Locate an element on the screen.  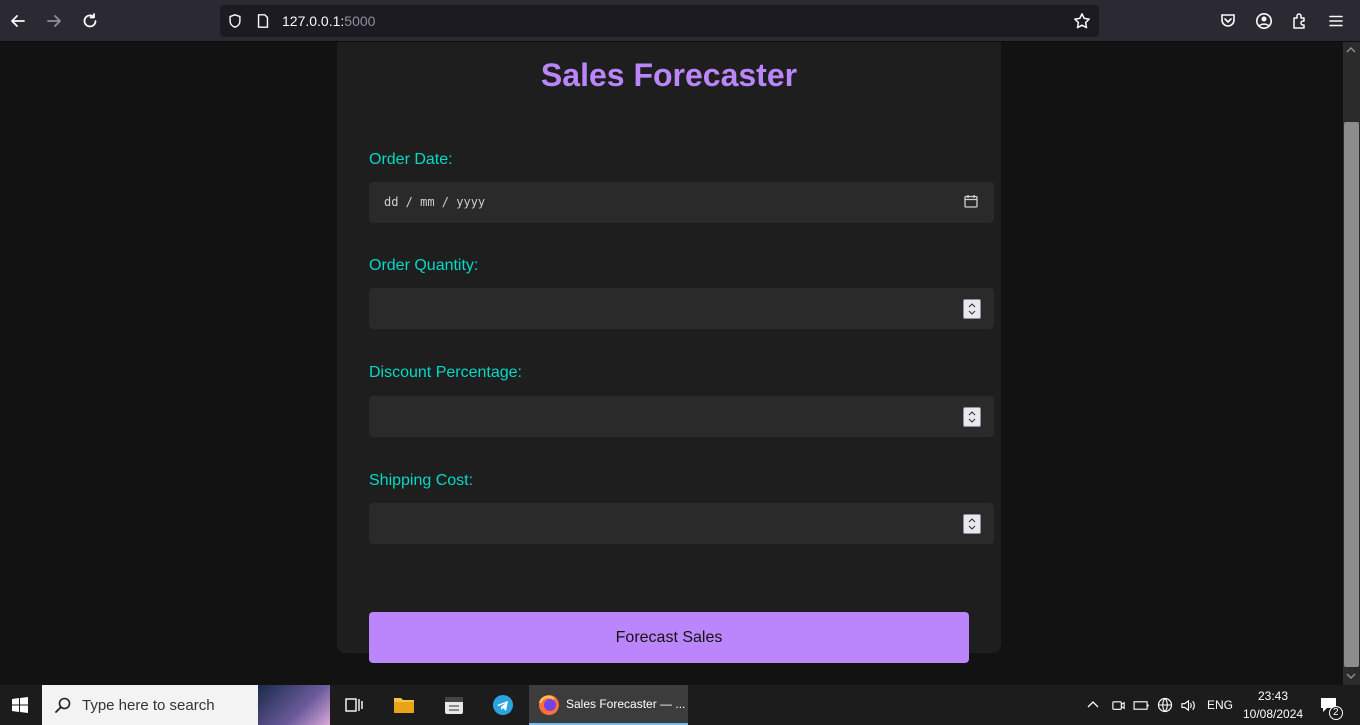
chevron-up-icon is located at coordinates (1093, 704).